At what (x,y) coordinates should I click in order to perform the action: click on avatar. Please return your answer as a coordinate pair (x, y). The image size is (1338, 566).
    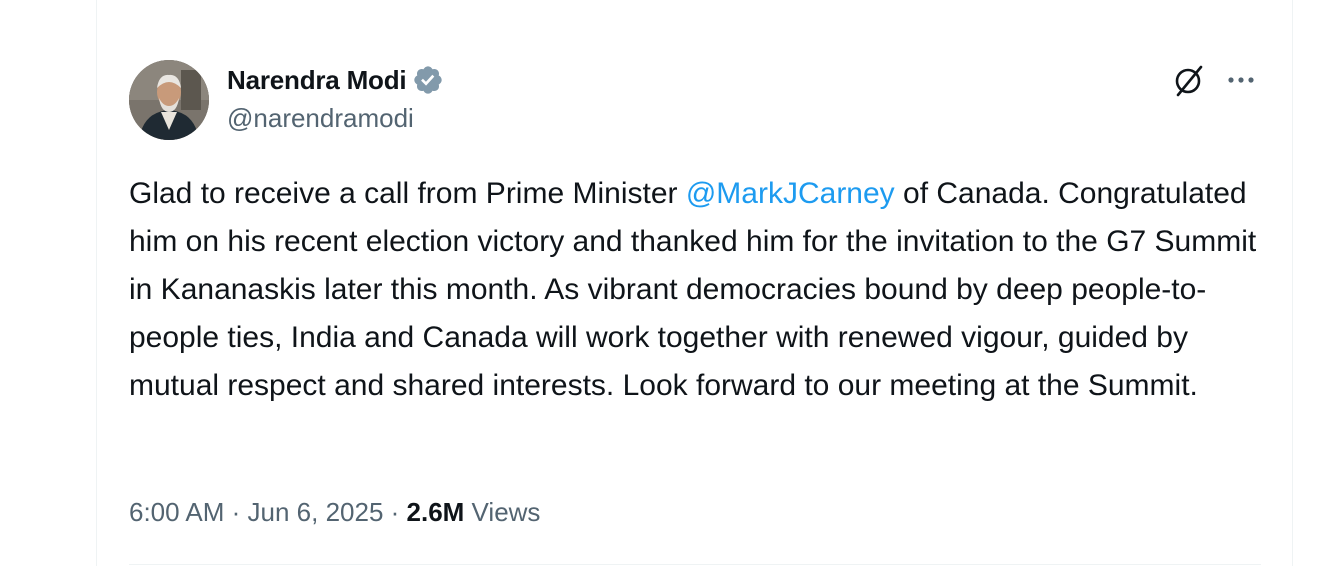
    Looking at the image, I should click on (169, 100).